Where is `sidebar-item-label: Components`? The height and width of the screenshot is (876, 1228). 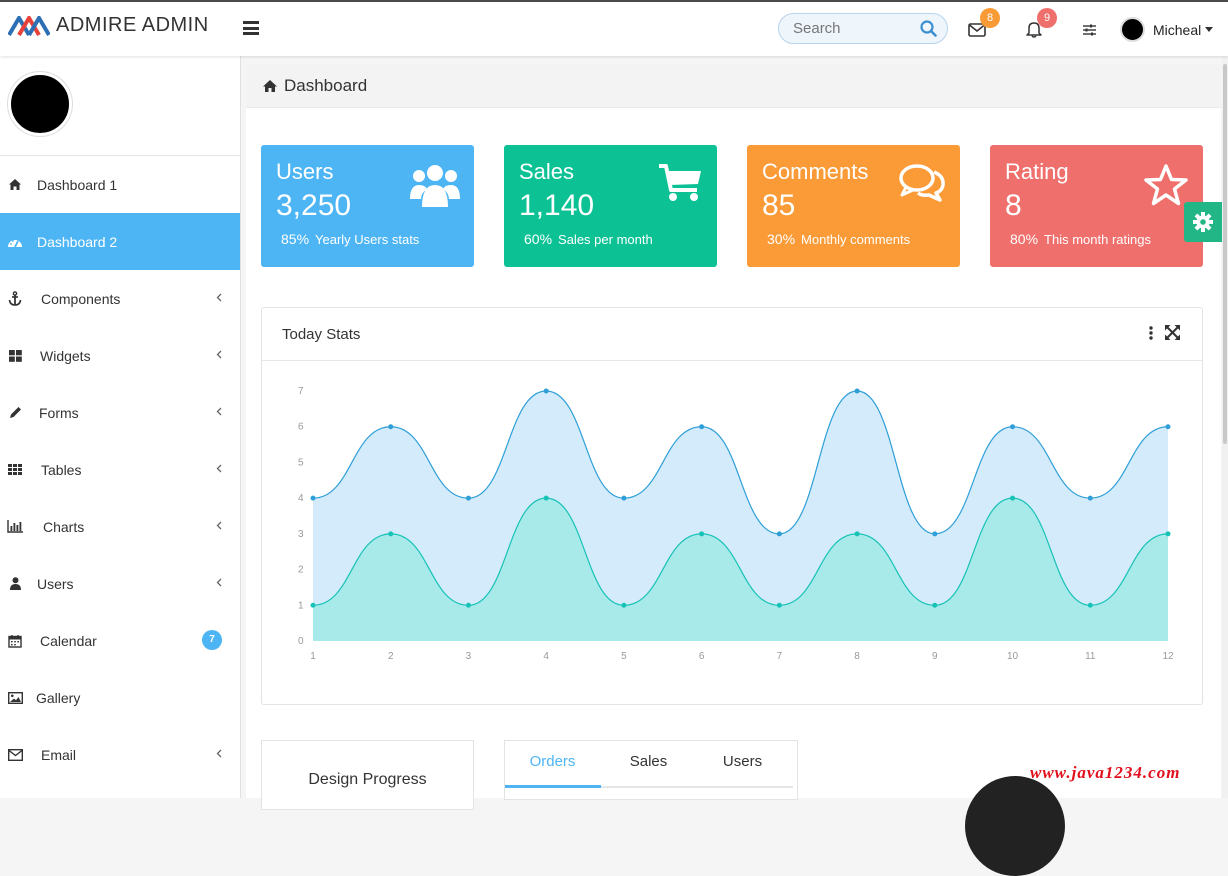 sidebar-item-label: Components is located at coordinates (81, 298).